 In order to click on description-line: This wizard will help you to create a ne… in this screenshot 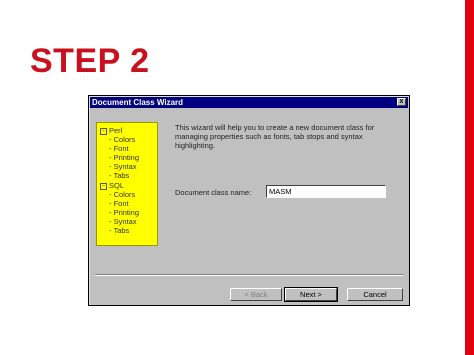, I will do `click(275, 127)`.